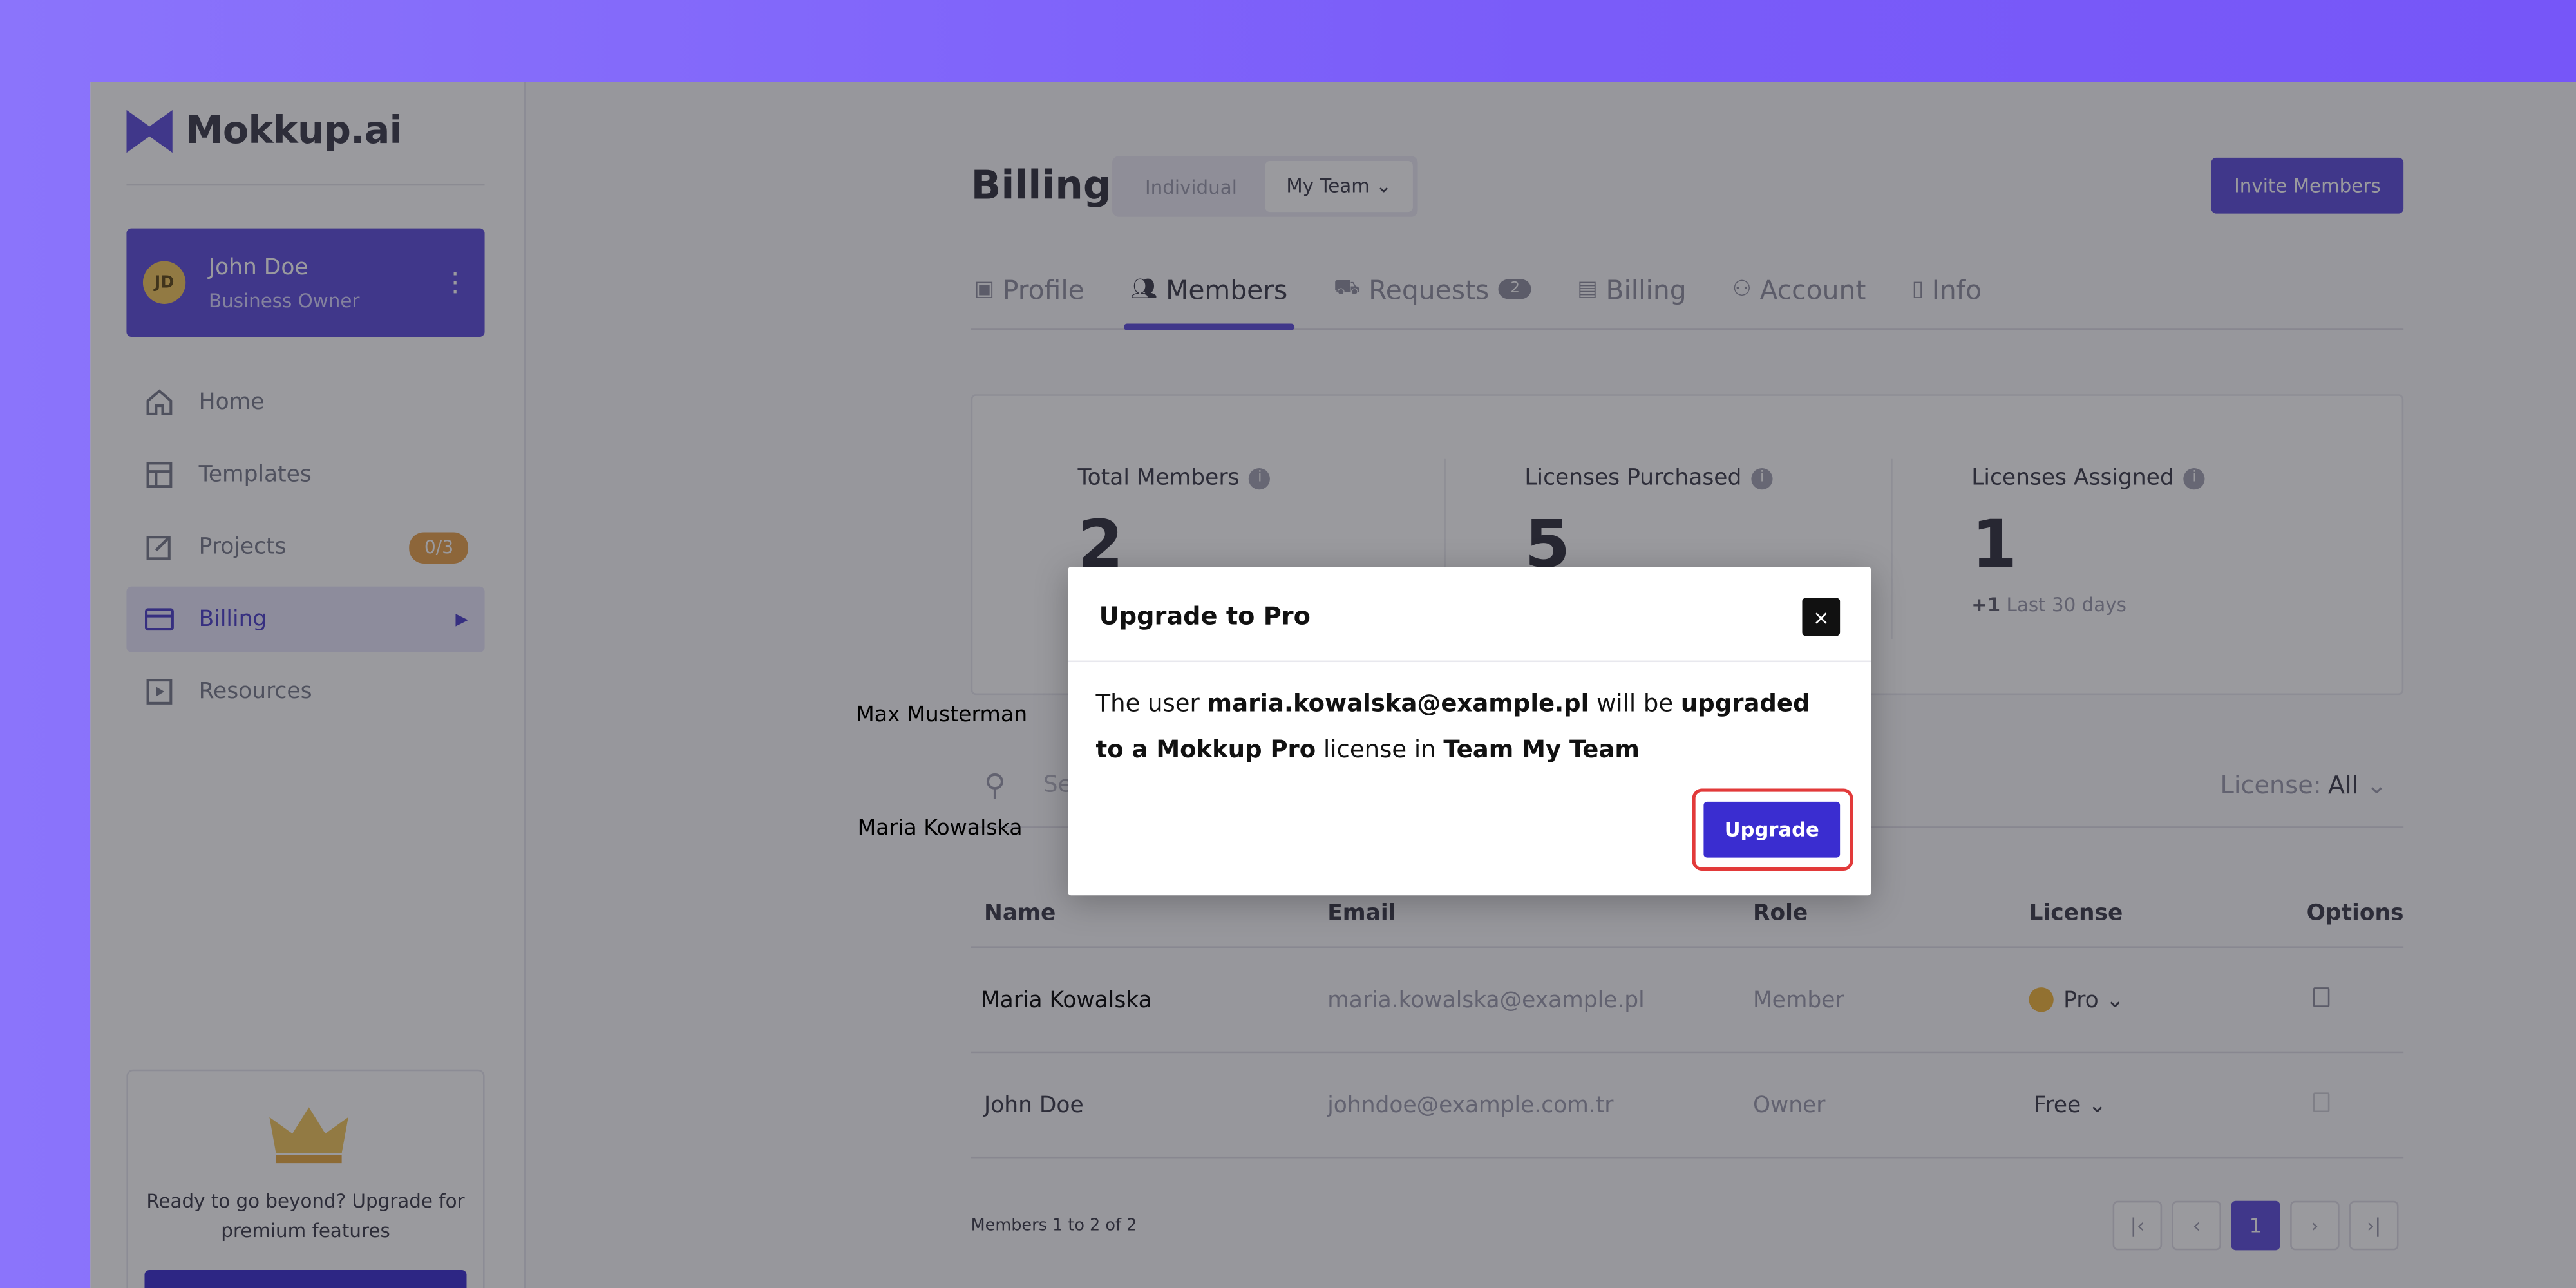 Image resolution: width=2576 pixels, height=1288 pixels. What do you see at coordinates (1541, 750) in the screenshot?
I see `message-team: Team My Team` at bounding box center [1541, 750].